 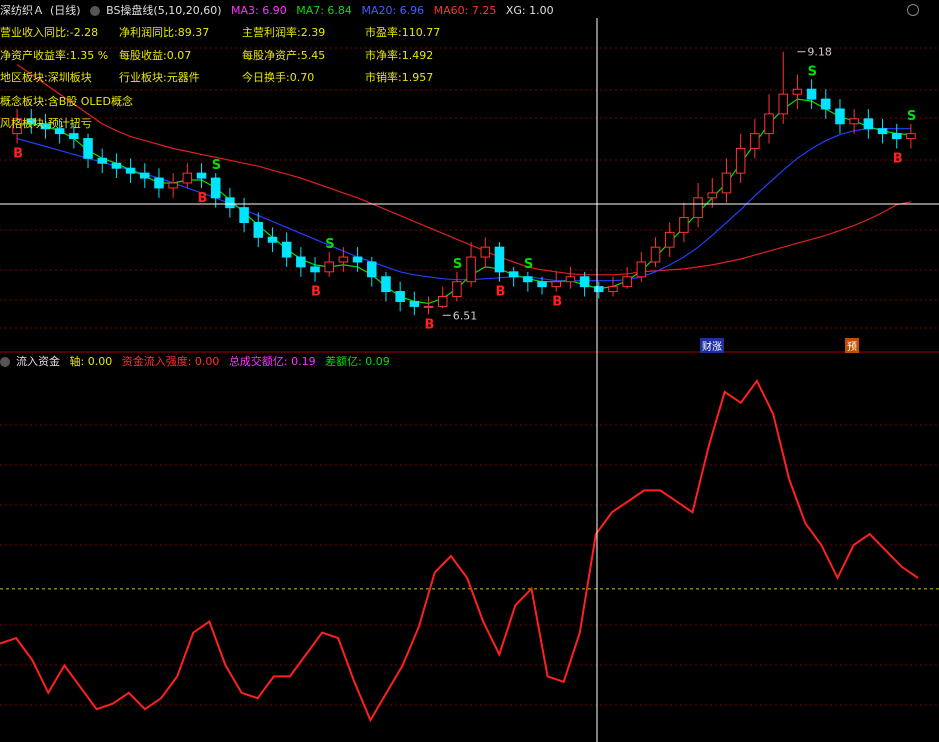 I want to click on info-value: 1.35 %, so click(x=89, y=55).